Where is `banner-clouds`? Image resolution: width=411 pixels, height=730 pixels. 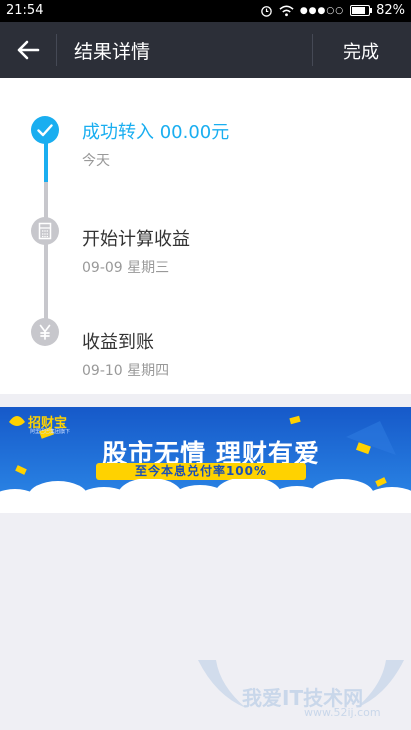 banner-clouds is located at coordinates (205, 496).